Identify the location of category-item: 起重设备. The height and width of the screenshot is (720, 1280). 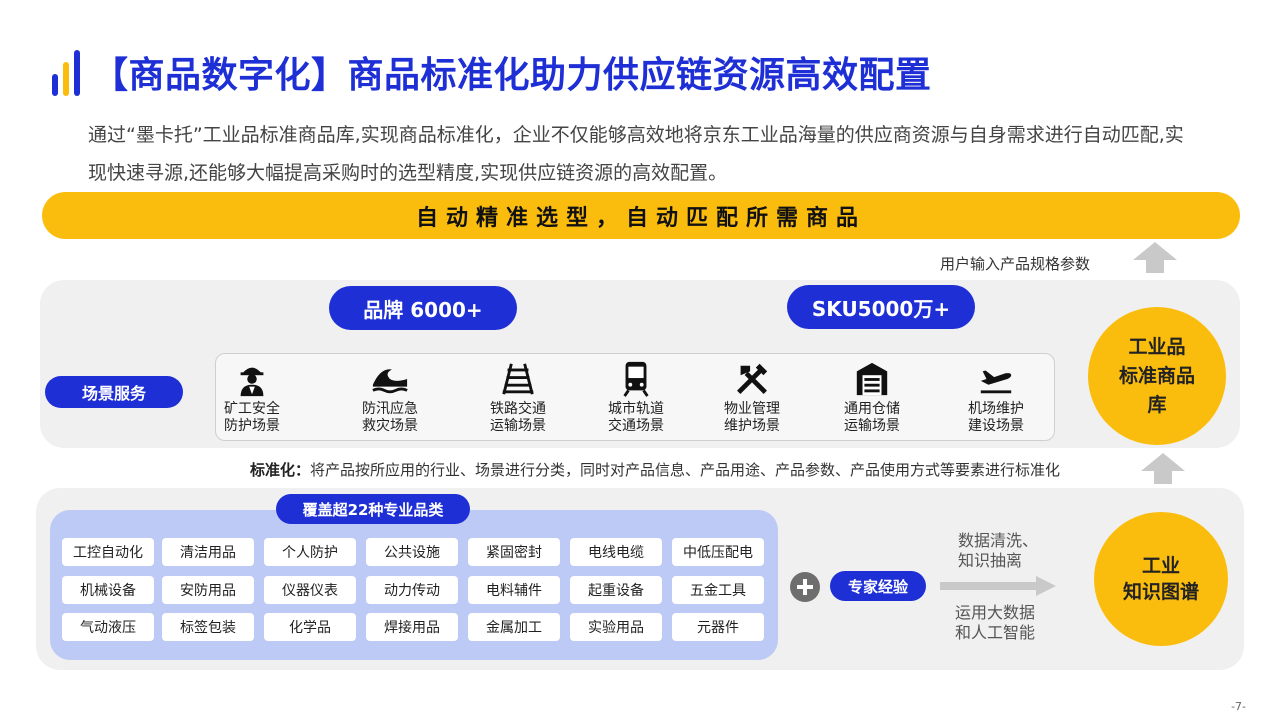
(616, 590).